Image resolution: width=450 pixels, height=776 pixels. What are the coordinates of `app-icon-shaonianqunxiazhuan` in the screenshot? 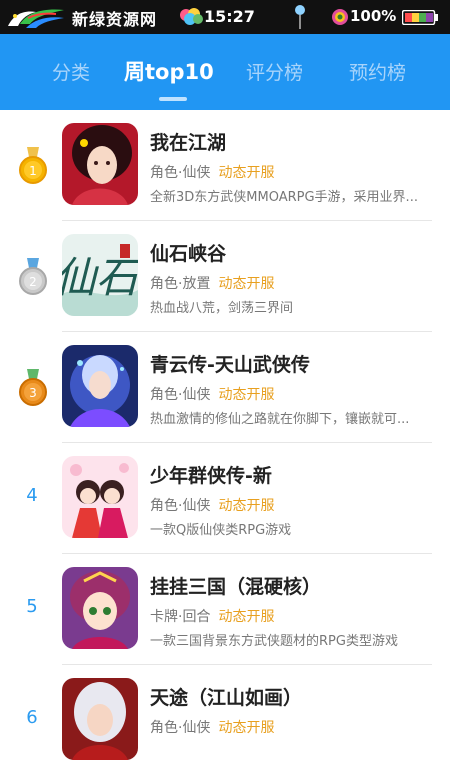 It's located at (100, 497).